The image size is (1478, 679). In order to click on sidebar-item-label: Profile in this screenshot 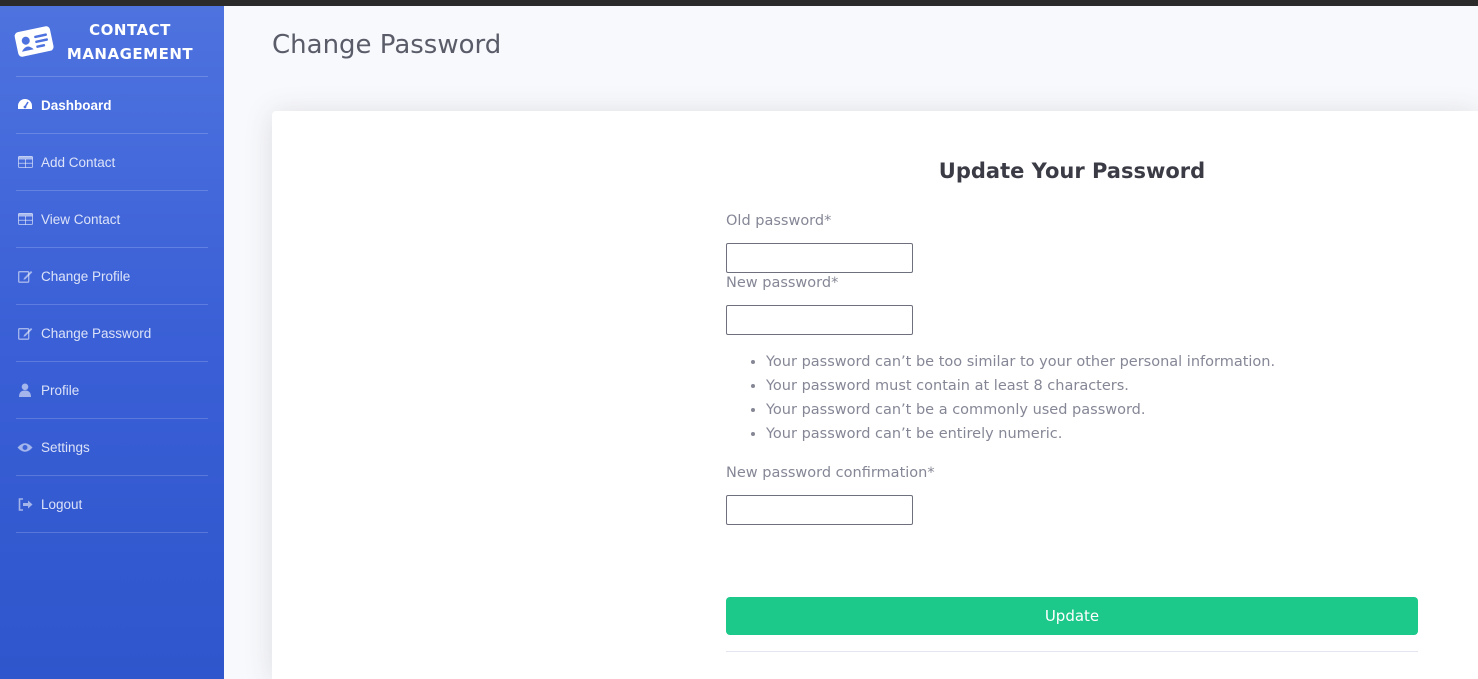, I will do `click(60, 390)`.